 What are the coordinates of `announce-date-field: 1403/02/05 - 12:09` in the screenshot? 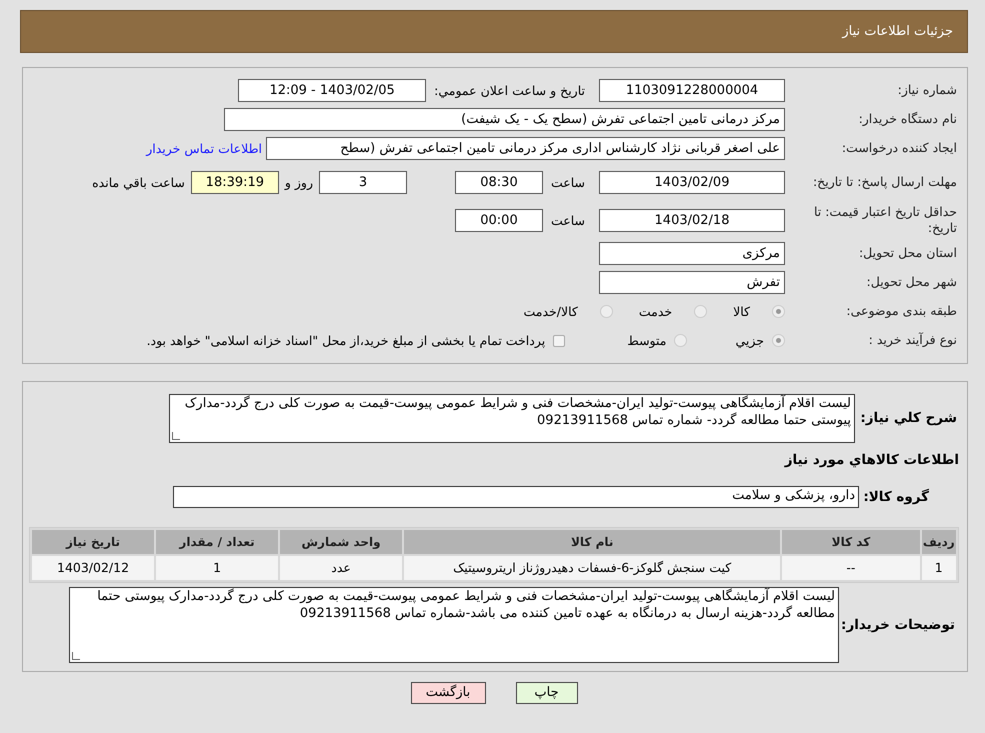 It's located at (332, 90).